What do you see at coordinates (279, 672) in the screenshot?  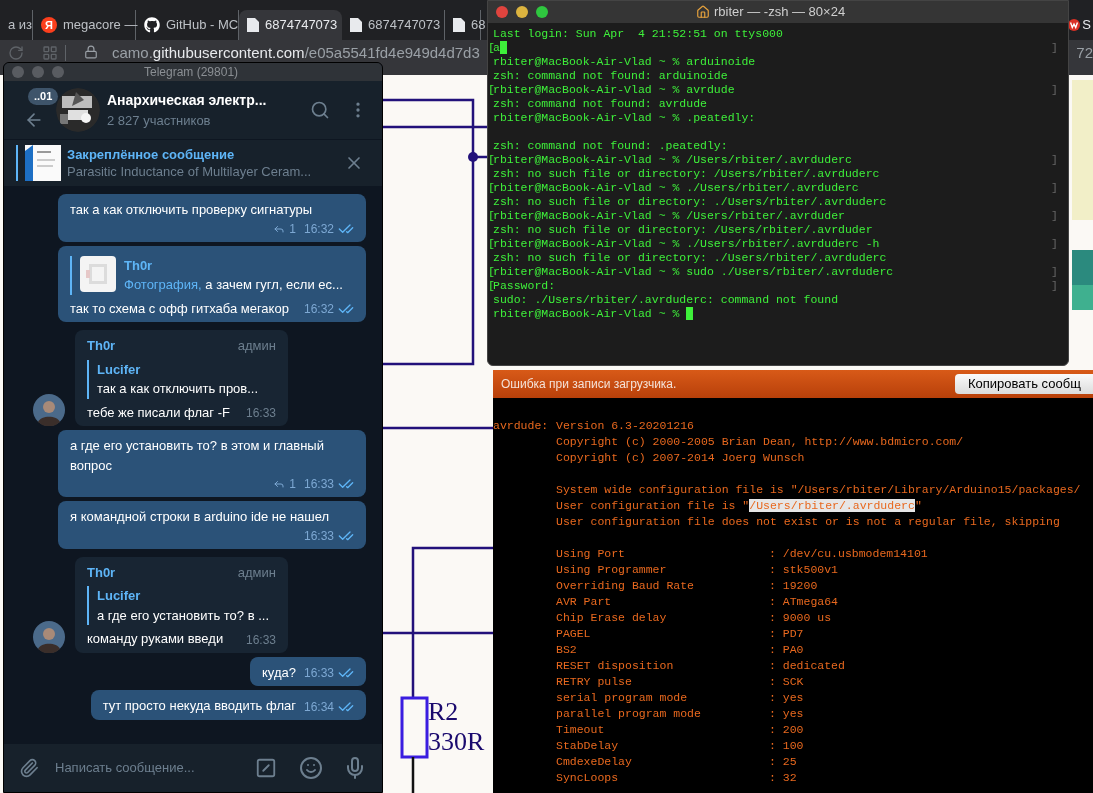 I see `message-text: куда?` at bounding box center [279, 672].